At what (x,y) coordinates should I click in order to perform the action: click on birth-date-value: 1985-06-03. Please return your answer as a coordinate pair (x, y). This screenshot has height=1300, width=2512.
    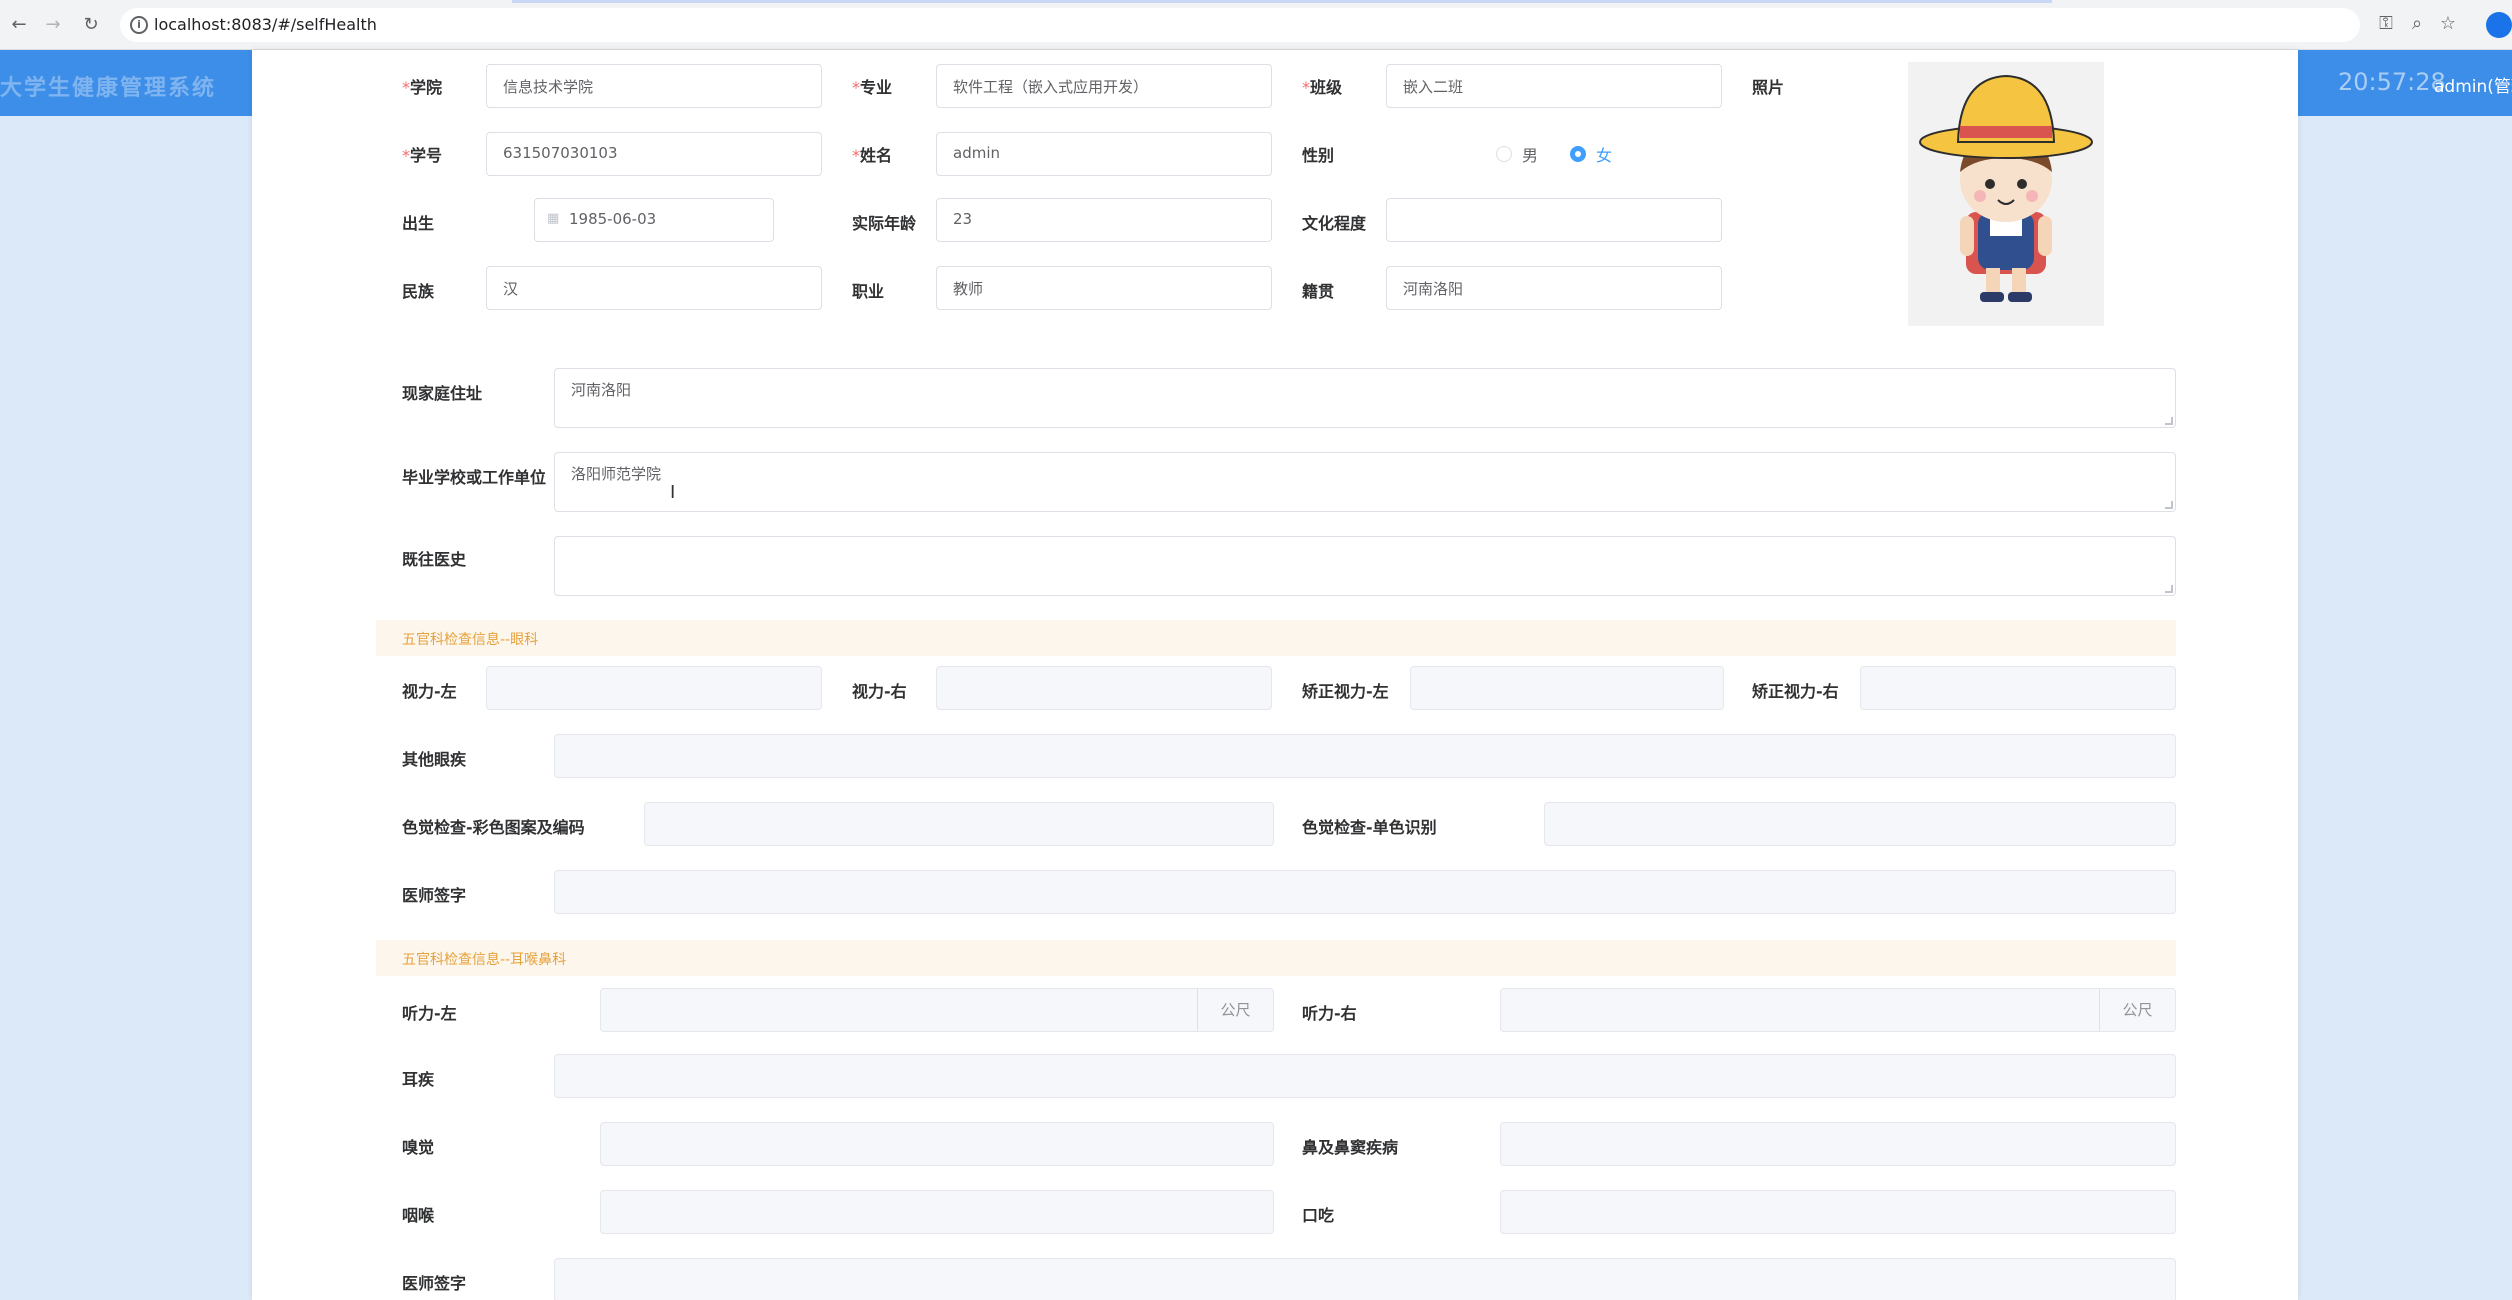
    Looking at the image, I should click on (613, 219).